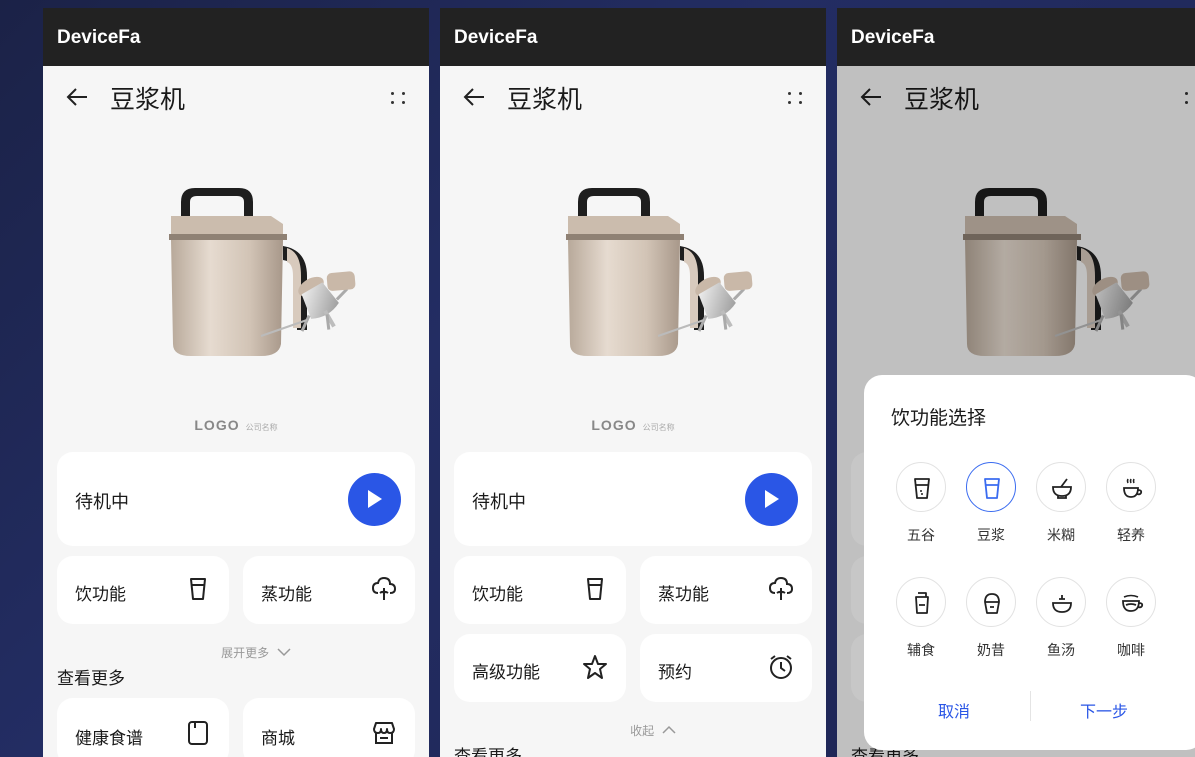  Describe the element at coordinates (922, 603) in the screenshot. I see `jar-icon` at that location.